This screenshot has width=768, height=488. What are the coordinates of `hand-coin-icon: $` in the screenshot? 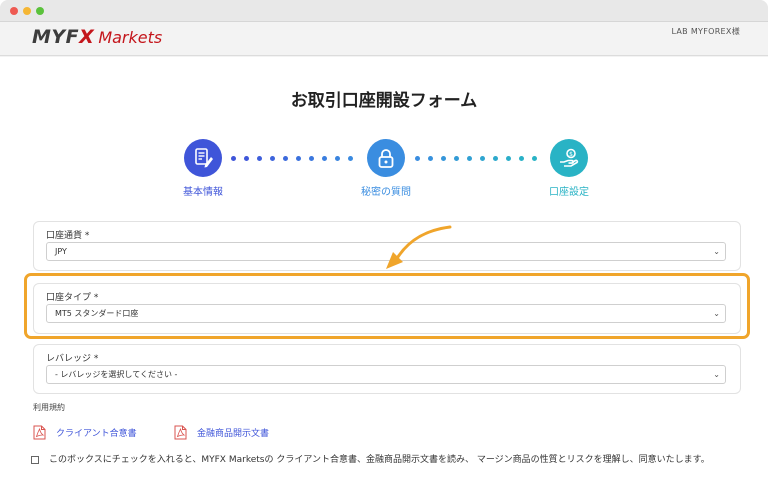 It's located at (569, 157).